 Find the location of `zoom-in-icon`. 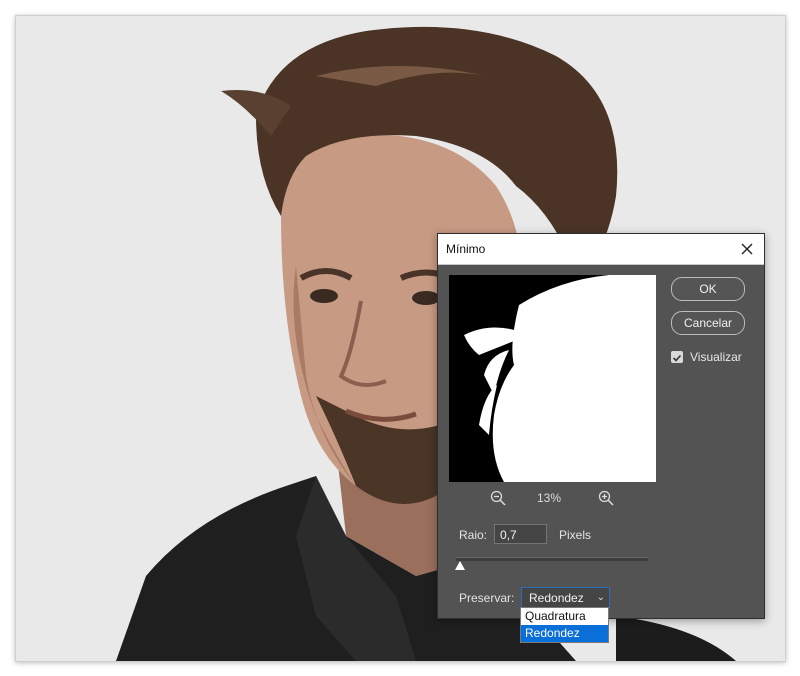

zoom-in-icon is located at coordinates (606, 498).